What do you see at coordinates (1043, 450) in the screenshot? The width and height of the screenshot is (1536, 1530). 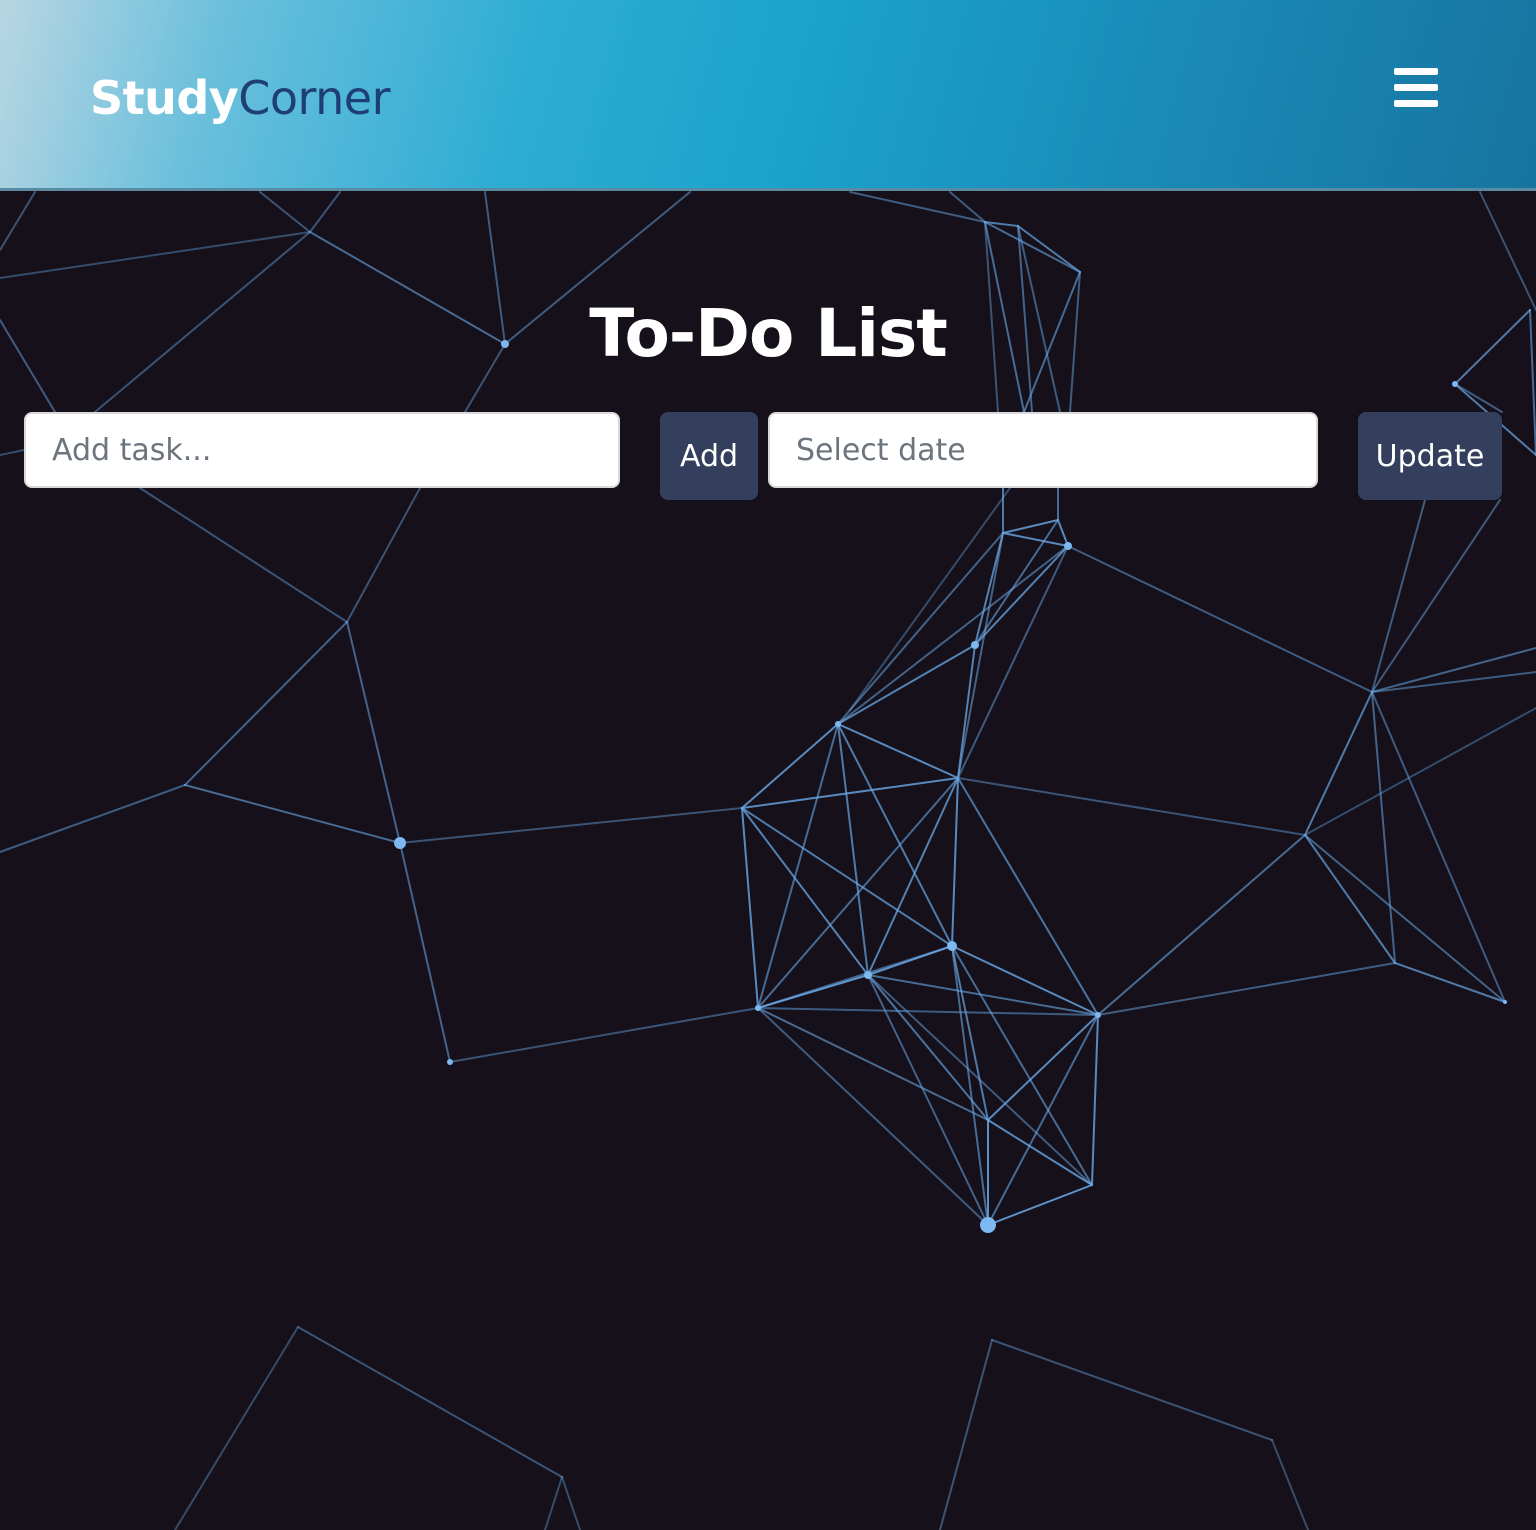 I see `date-input` at bounding box center [1043, 450].